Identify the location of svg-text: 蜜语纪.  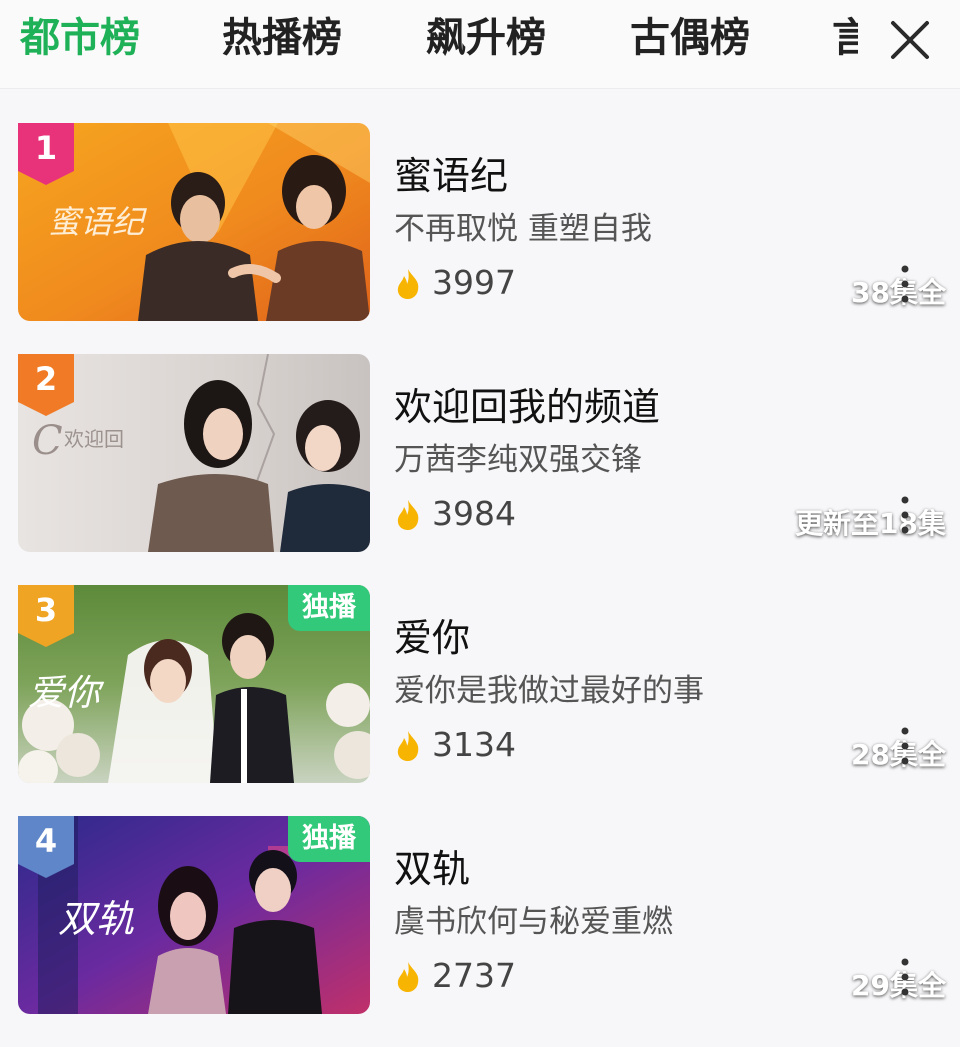
(97, 222).